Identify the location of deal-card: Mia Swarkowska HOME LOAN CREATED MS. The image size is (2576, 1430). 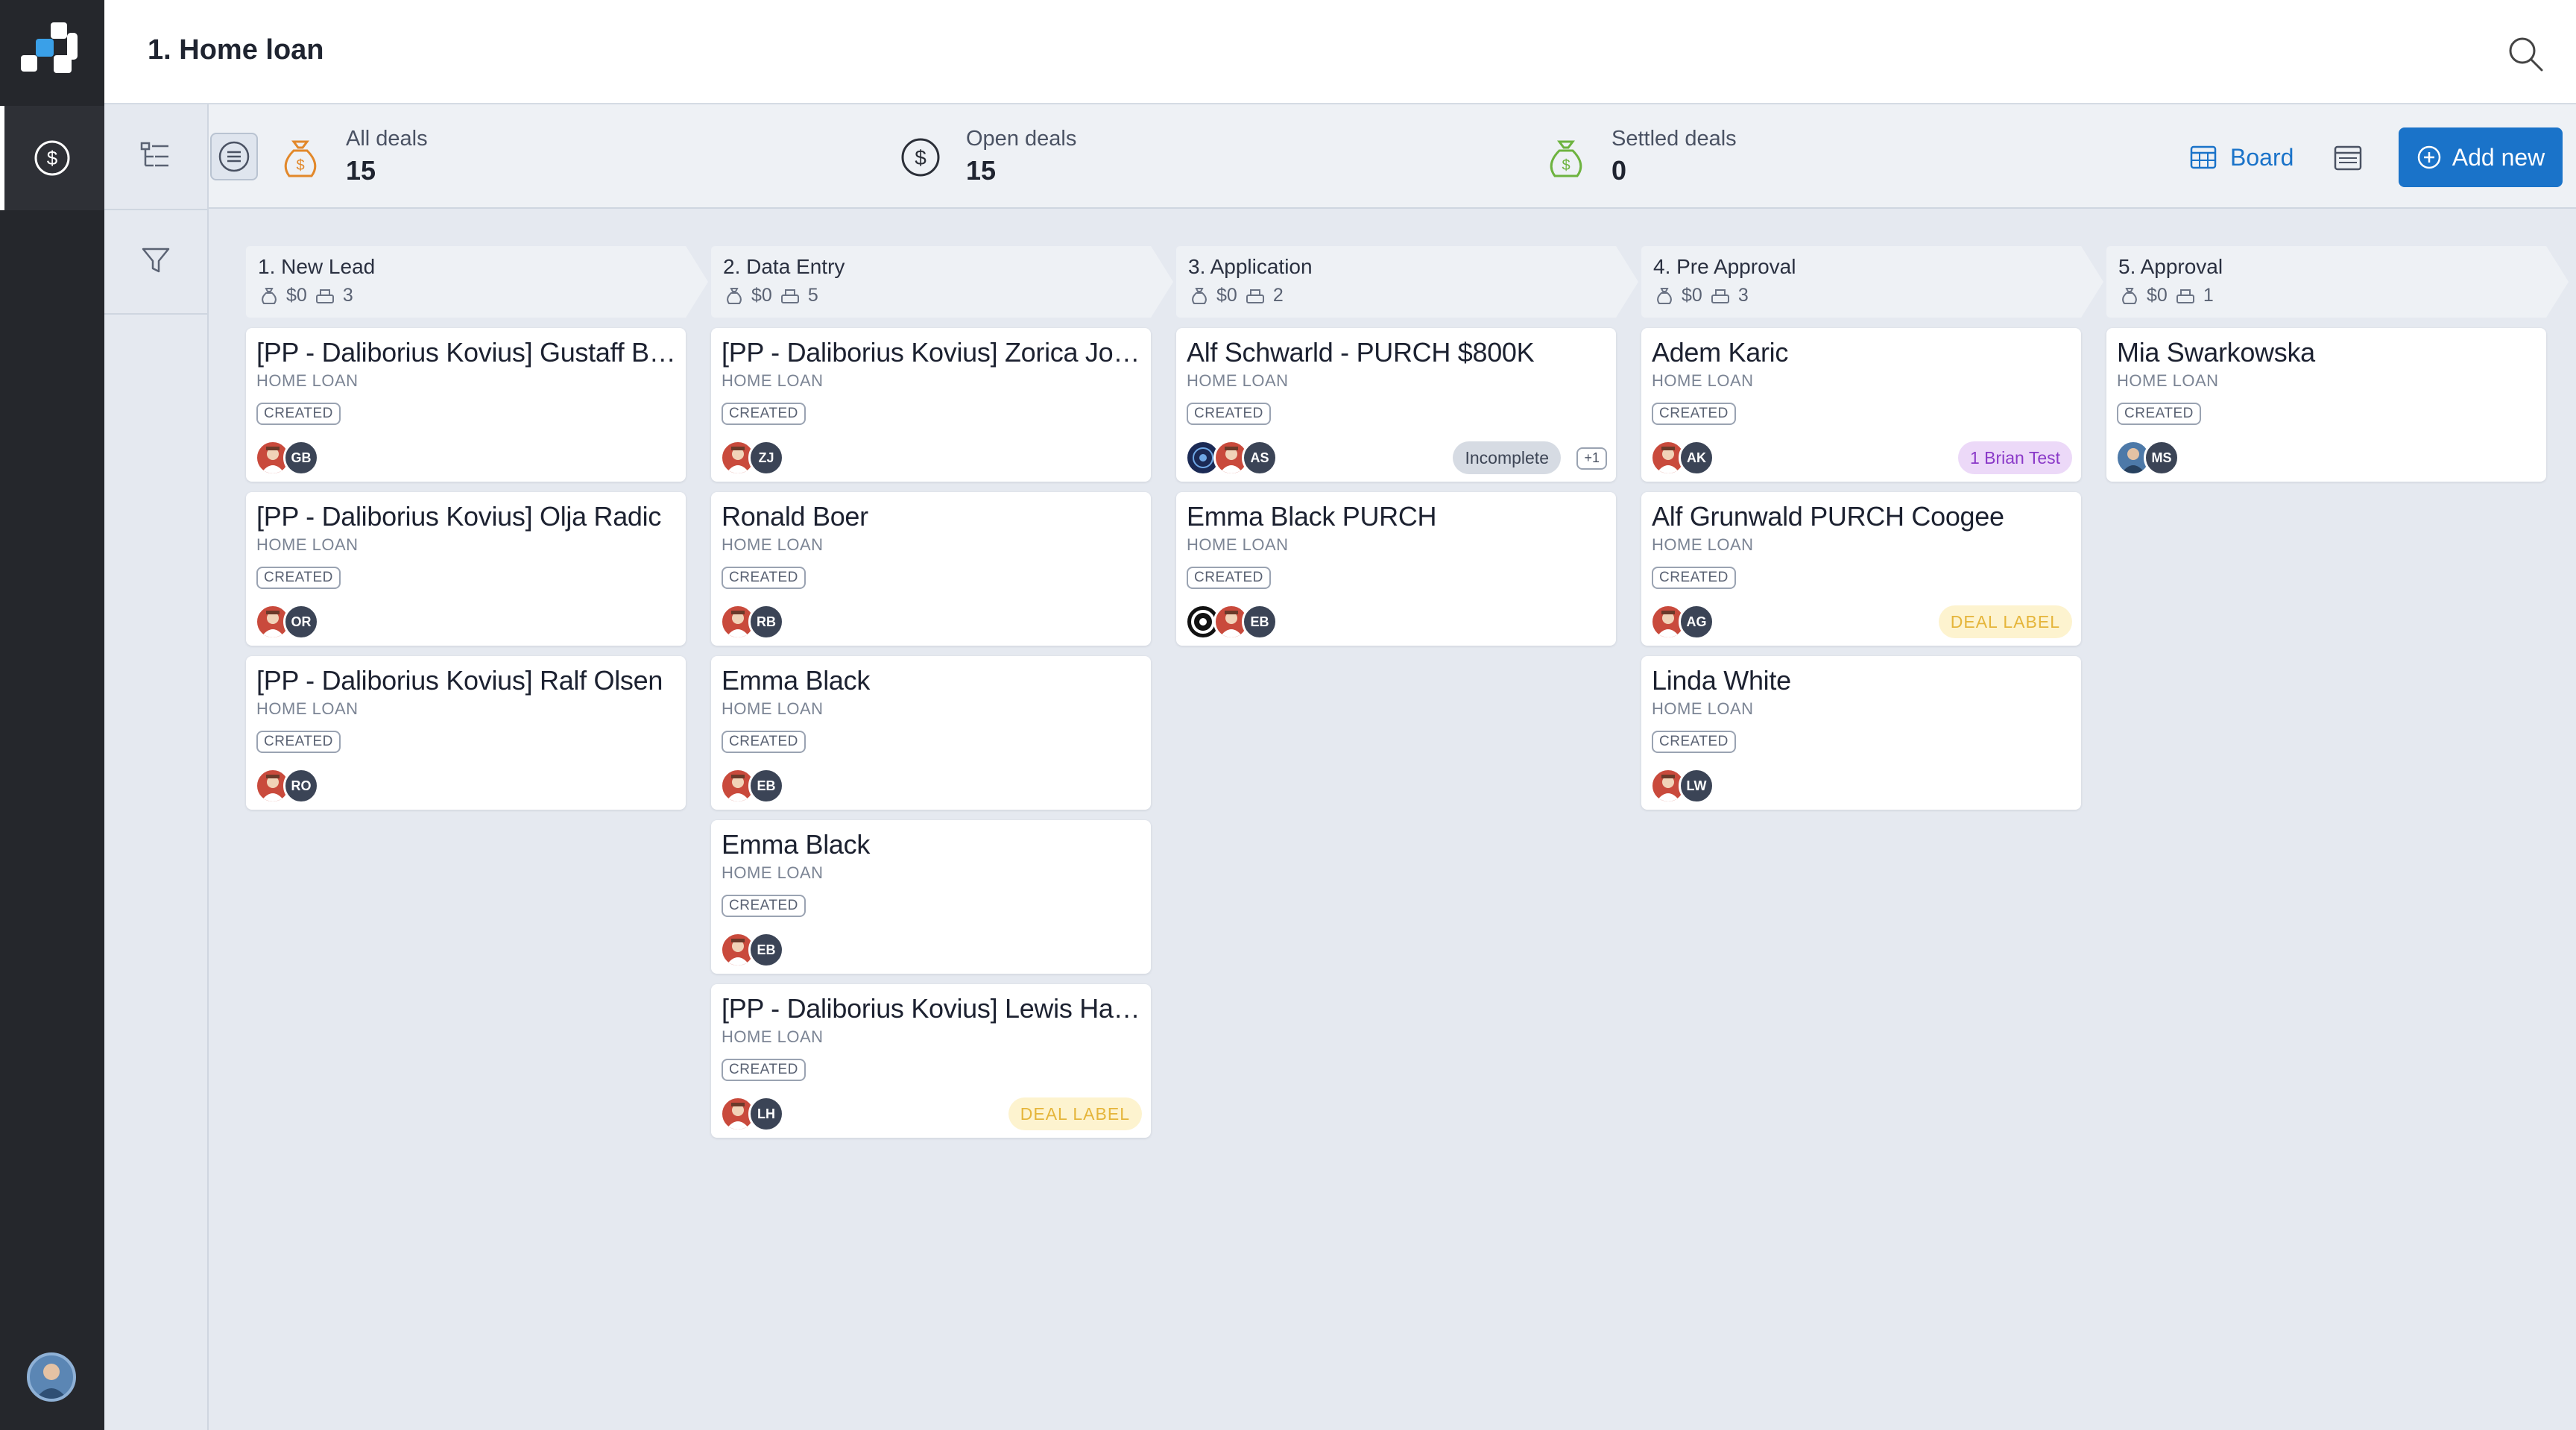
(2326, 405).